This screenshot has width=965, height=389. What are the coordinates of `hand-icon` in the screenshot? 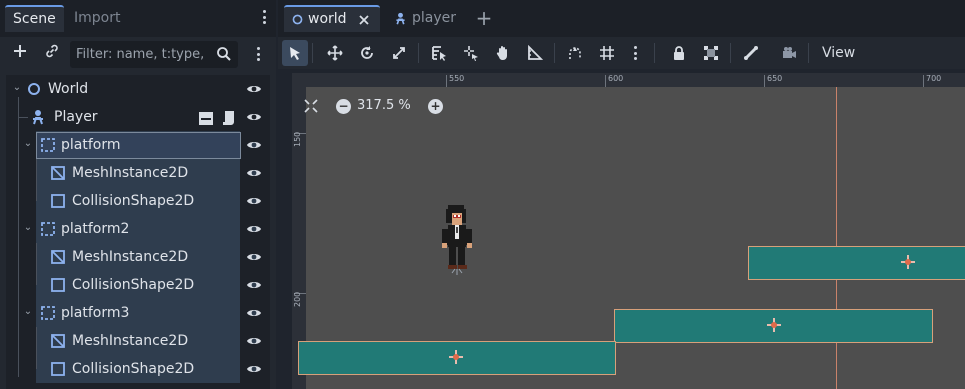 It's located at (501, 53).